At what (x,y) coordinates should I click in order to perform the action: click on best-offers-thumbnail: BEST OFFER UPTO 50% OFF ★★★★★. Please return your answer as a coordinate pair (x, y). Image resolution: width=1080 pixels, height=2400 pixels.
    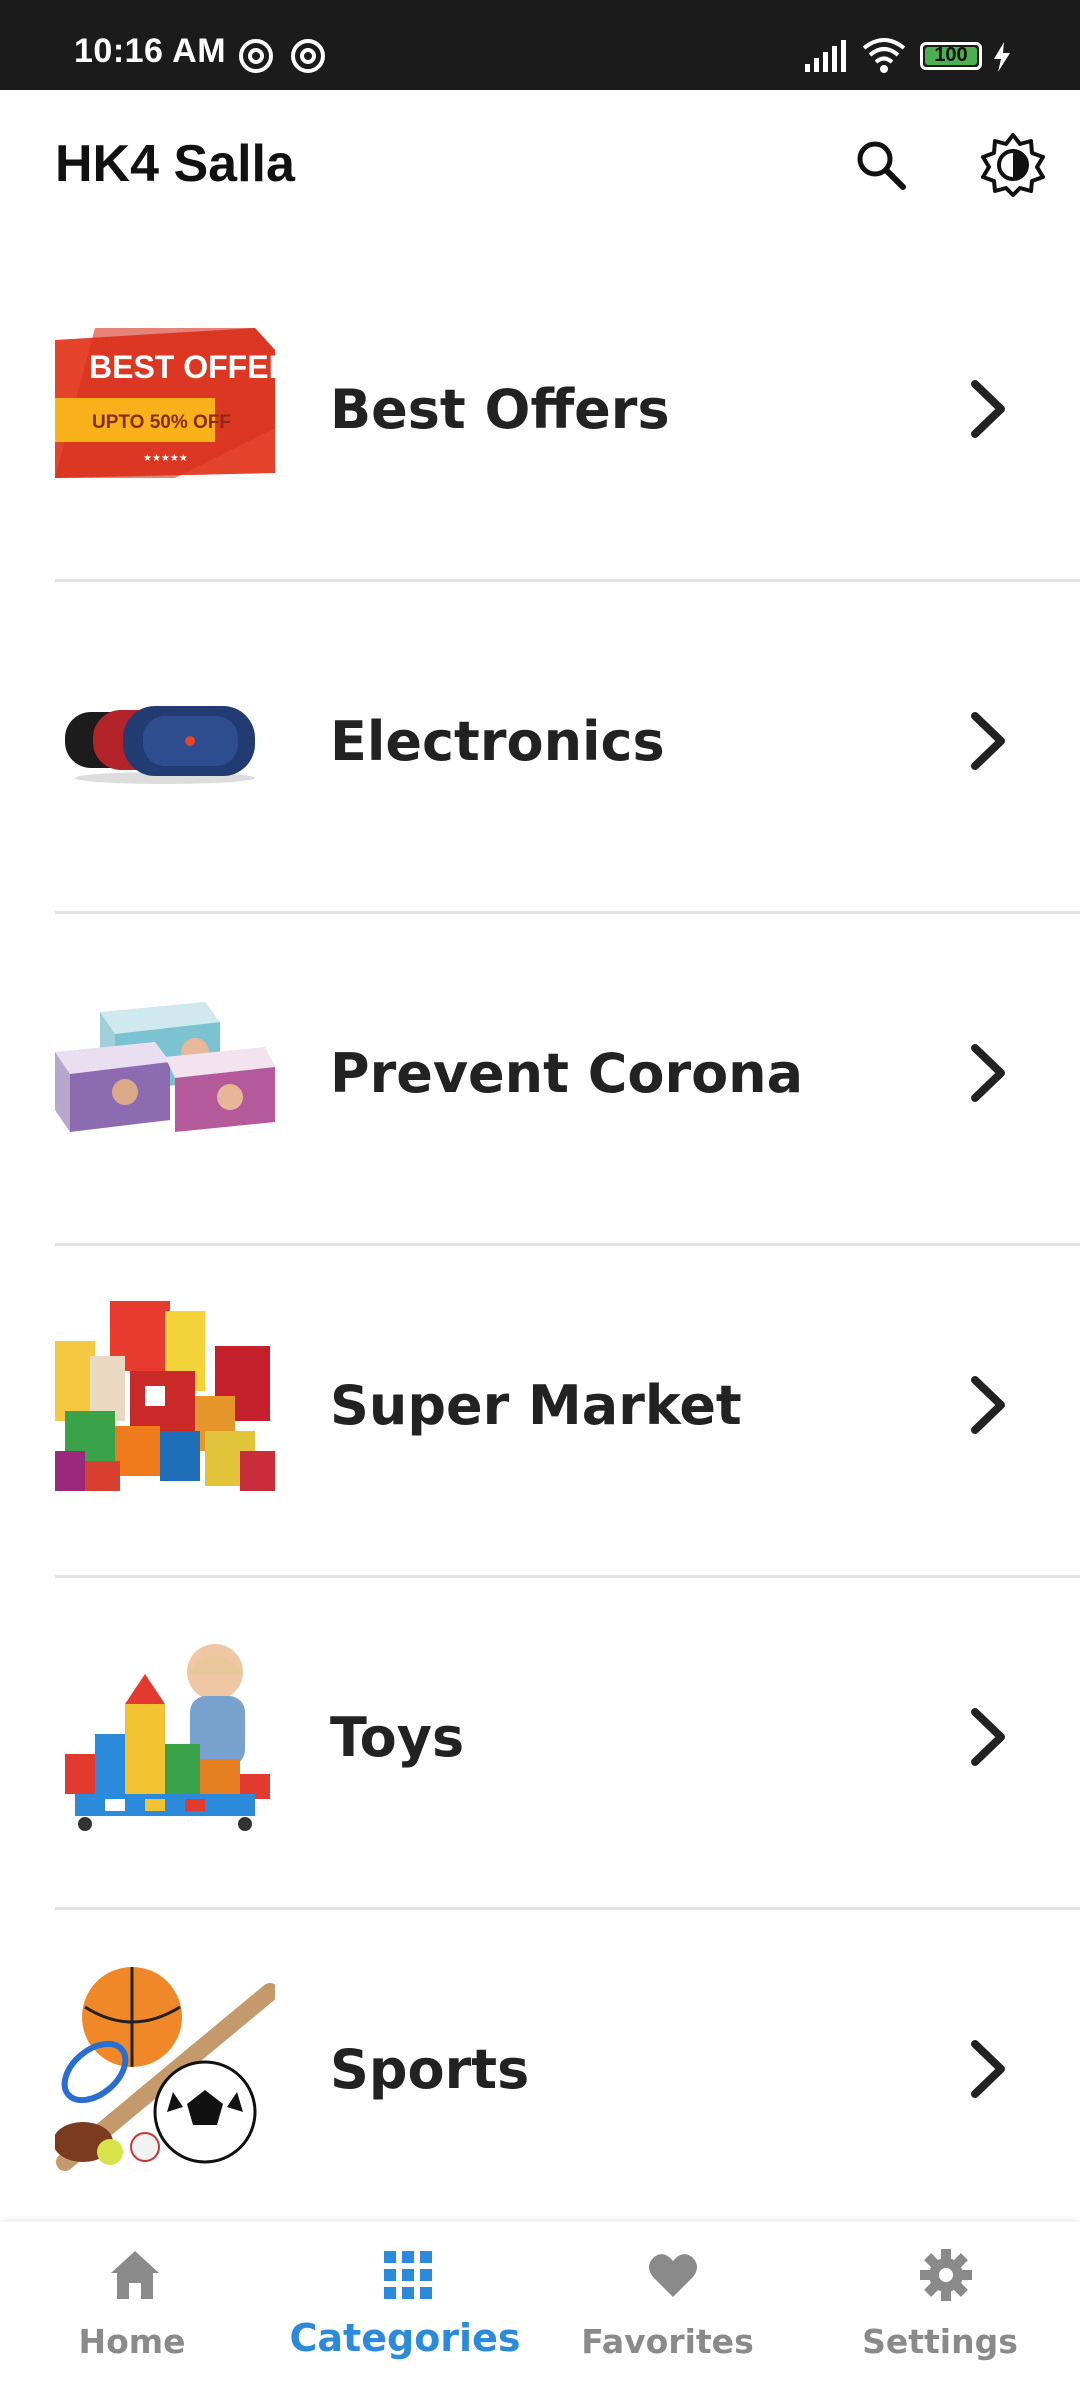
    Looking at the image, I should click on (173, 403).